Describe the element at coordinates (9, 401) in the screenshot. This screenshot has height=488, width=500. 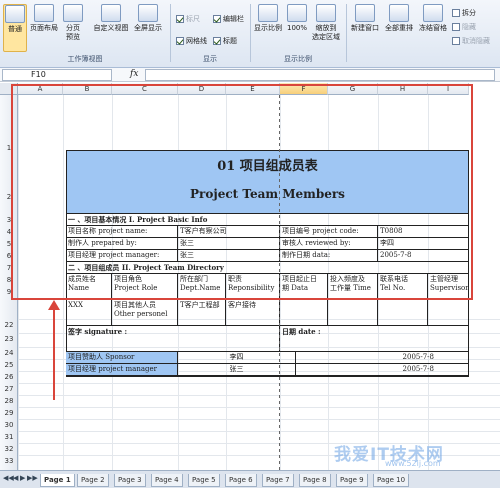
I see `row-header: 28` at that location.